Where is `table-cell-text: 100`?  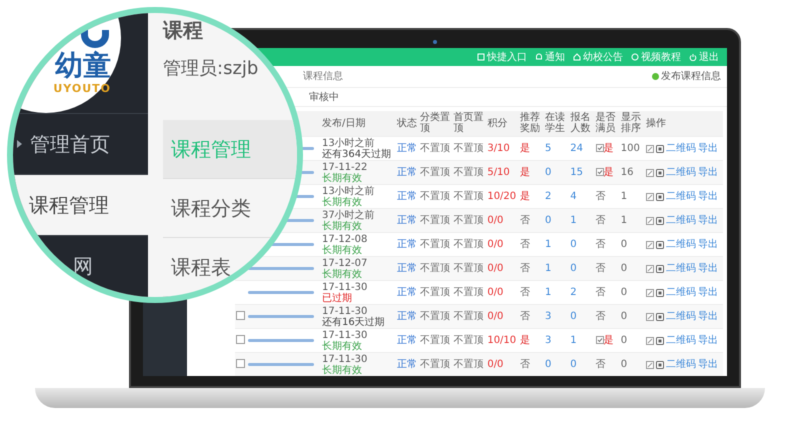 table-cell-text: 100 is located at coordinates (630, 148).